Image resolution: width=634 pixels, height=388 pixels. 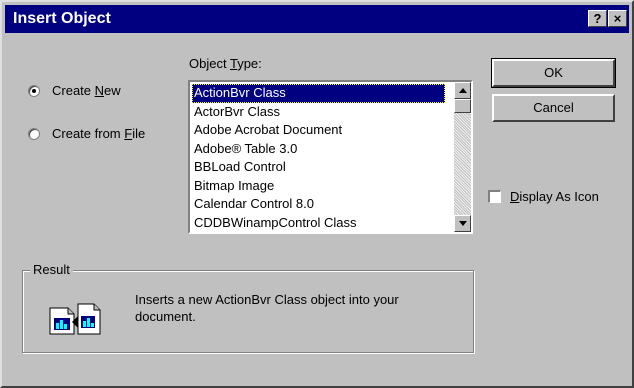 I want to click on arrow-down-icon, so click(x=463, y=223).